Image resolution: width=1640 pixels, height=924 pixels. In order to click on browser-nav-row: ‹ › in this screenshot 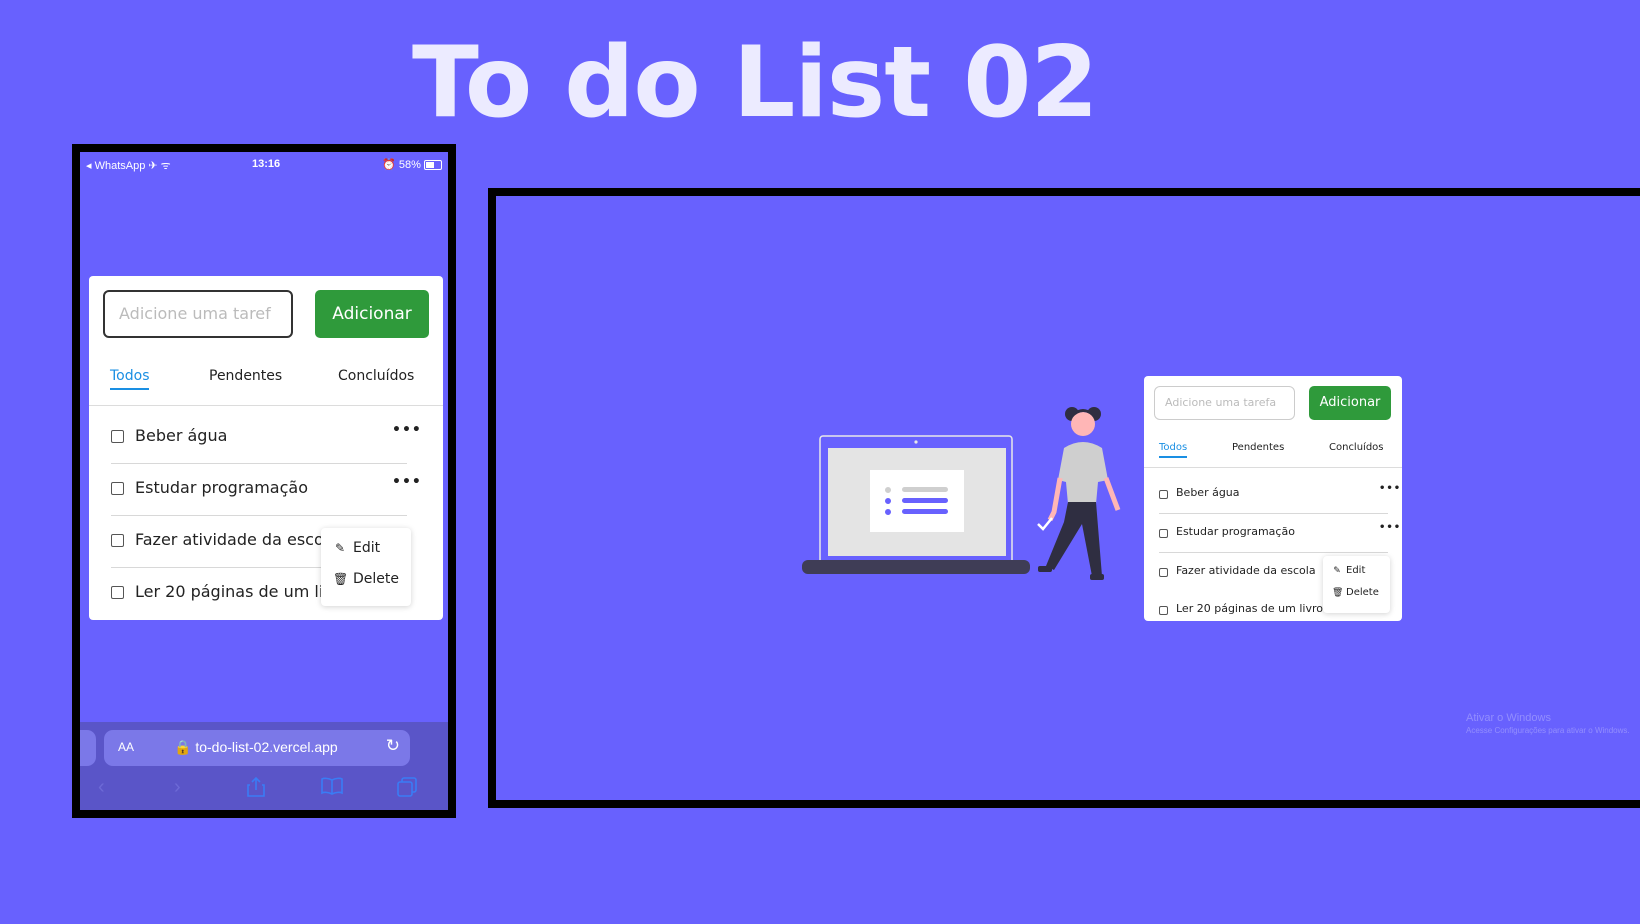, I will do `click(264, 791)`.